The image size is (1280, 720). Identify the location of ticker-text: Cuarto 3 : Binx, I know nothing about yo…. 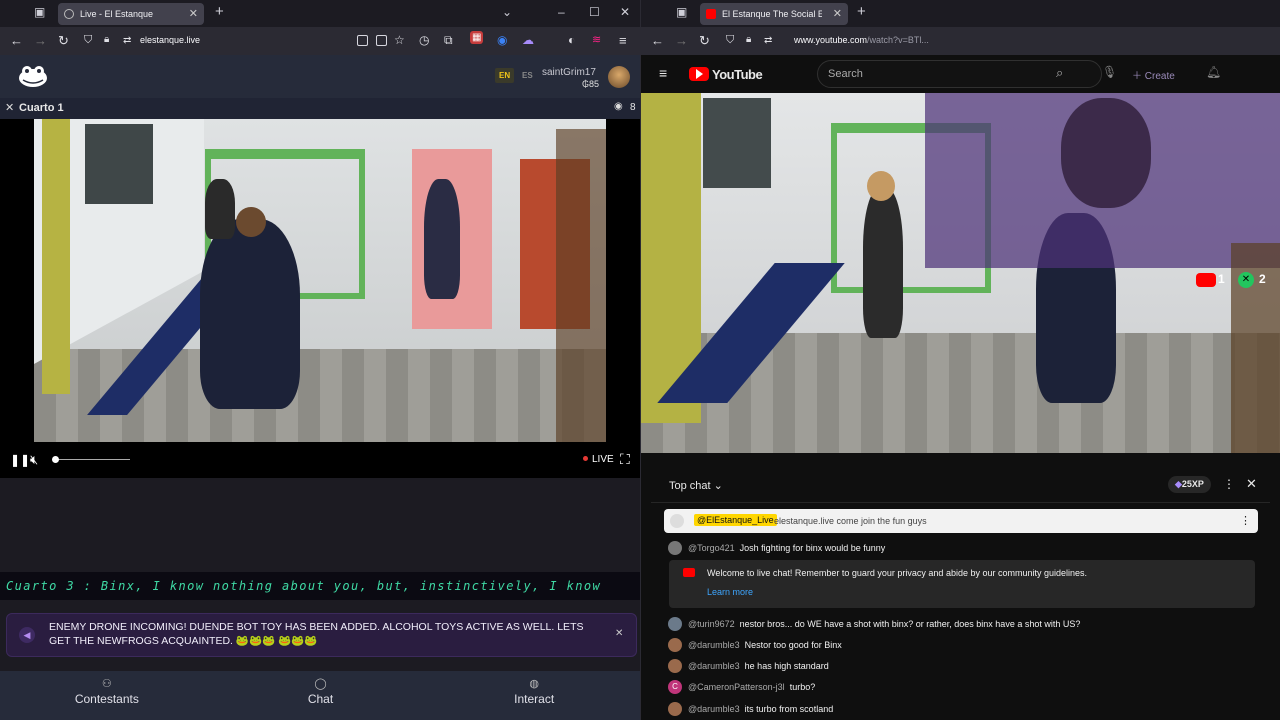
(304, 586).